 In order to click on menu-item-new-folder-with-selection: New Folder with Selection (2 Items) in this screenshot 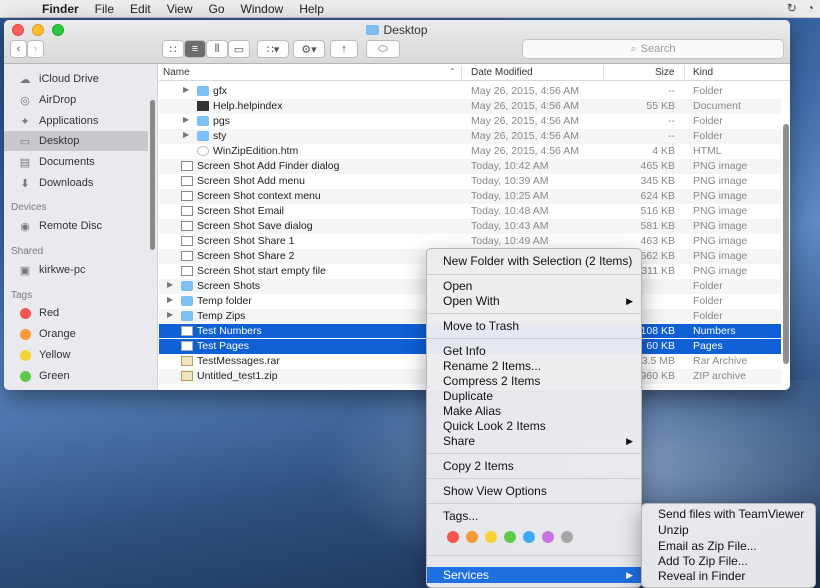, I will do `click(534, 261)`.